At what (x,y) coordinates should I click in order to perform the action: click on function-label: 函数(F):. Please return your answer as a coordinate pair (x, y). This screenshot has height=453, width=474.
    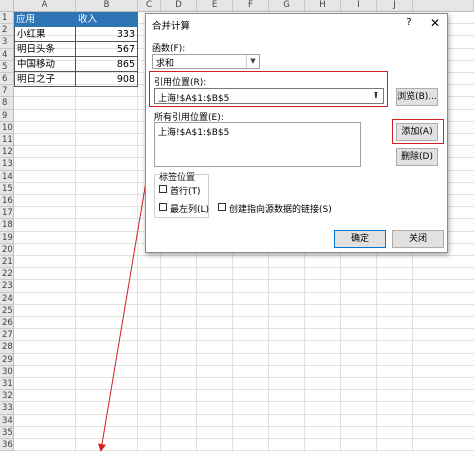
    Looking at the image, I should click on (169, 49).